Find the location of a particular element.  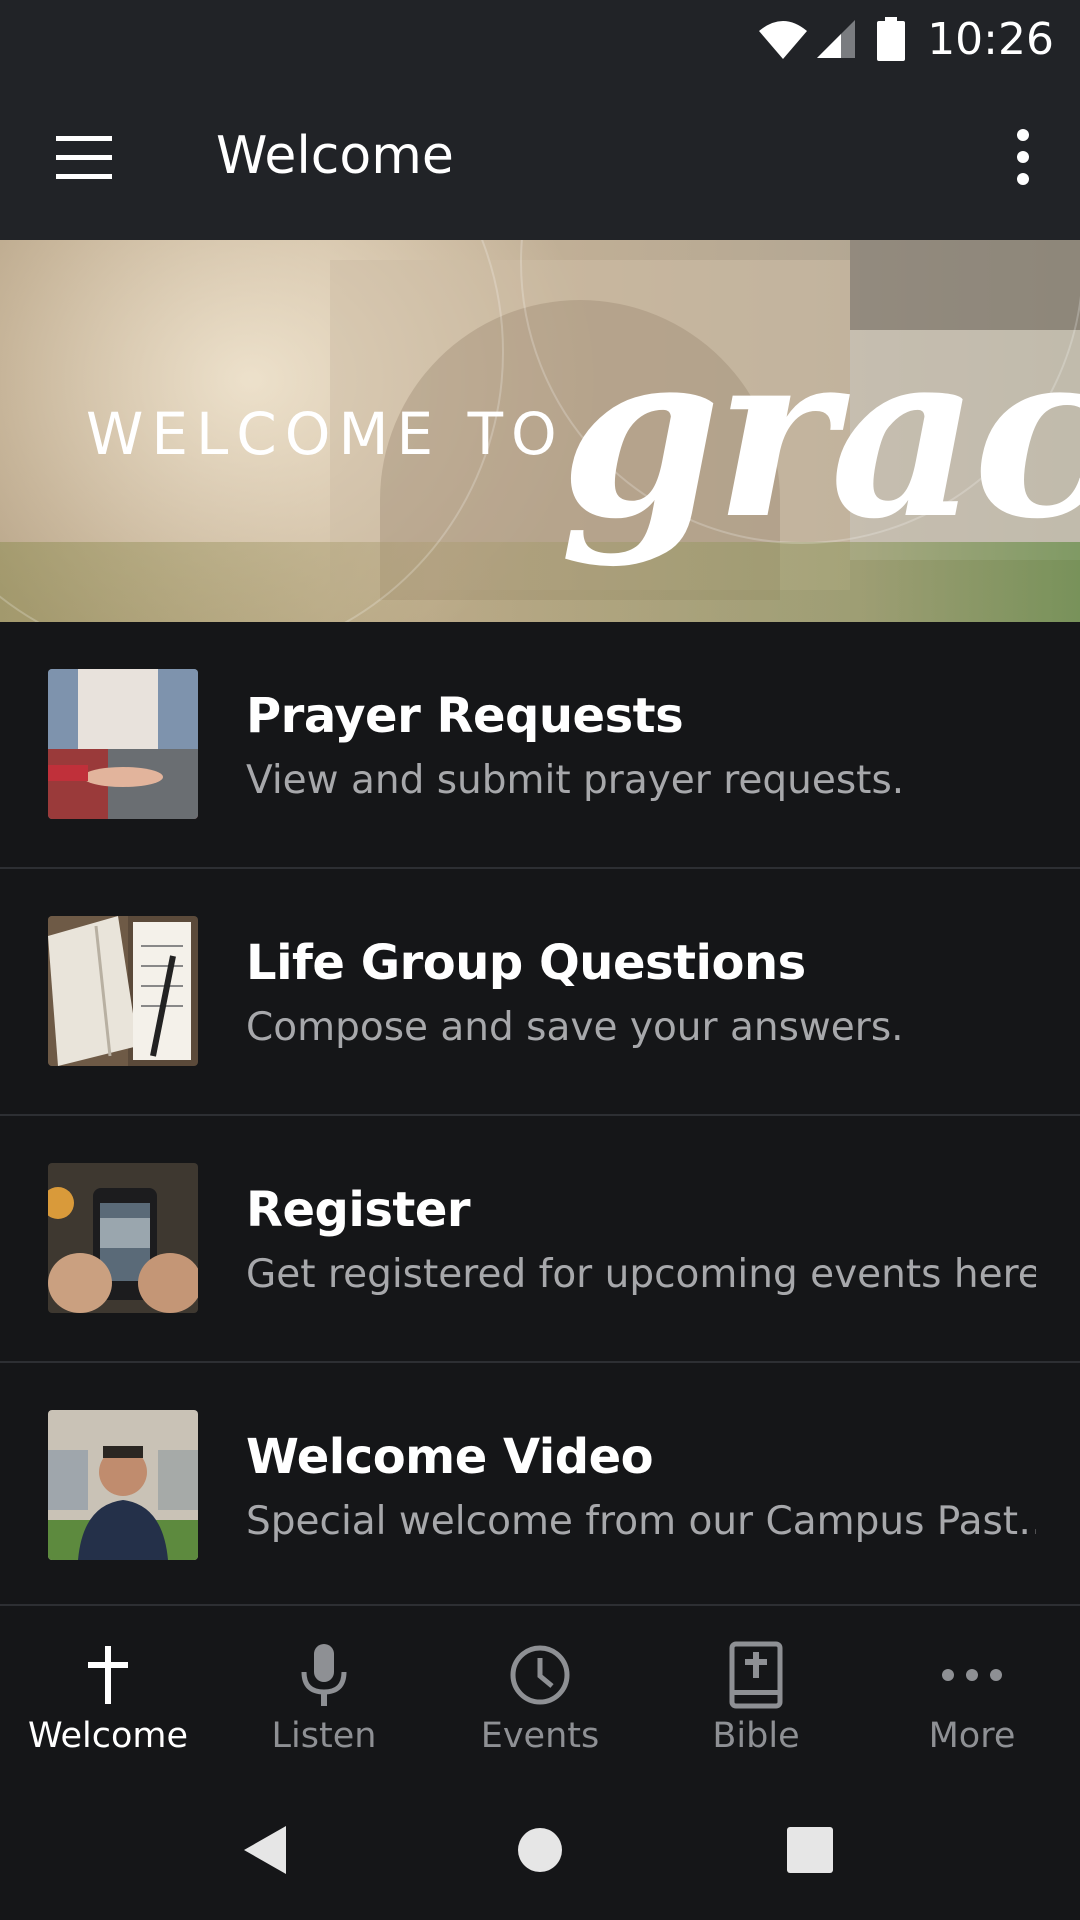

tab-listen: Listen is located at coordinates (324, 1694).